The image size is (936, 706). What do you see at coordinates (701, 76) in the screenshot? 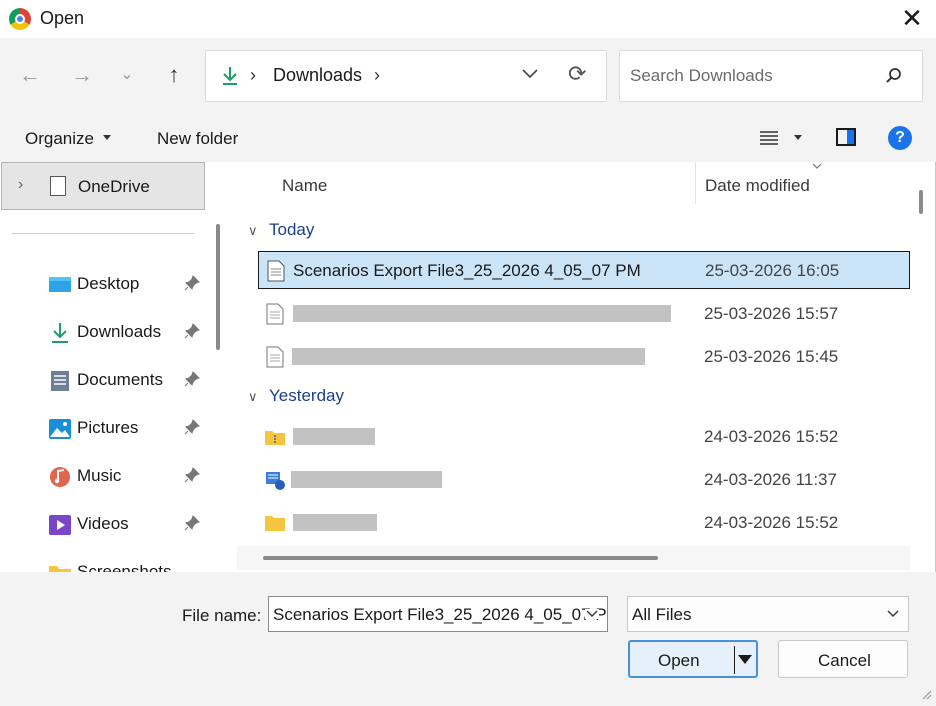
I see `search-input: Search Downloads` at bounding box center [701, 76].